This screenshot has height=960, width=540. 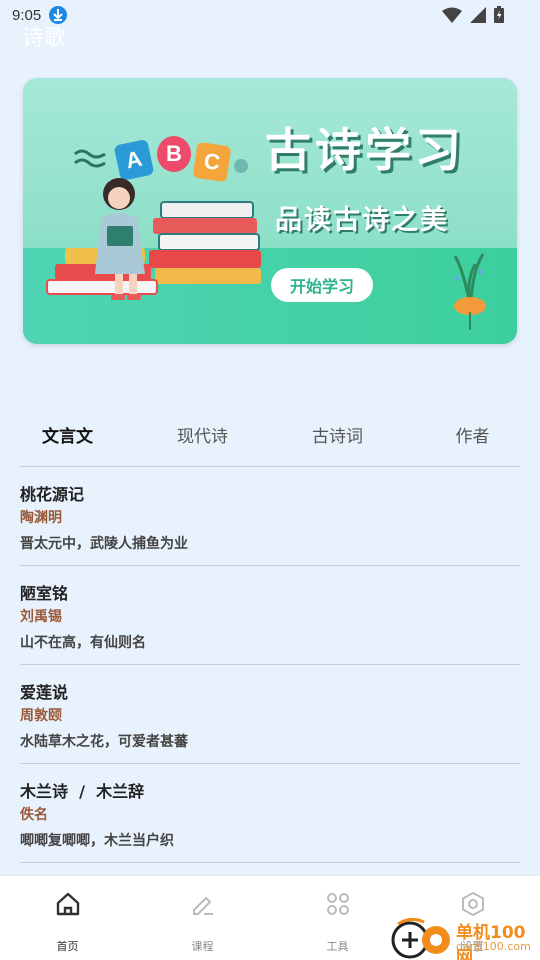 What do you see at coordinates (67, 918) in the screenshot?
I see `nav-home: 首页` at bounding box center [67, 918].